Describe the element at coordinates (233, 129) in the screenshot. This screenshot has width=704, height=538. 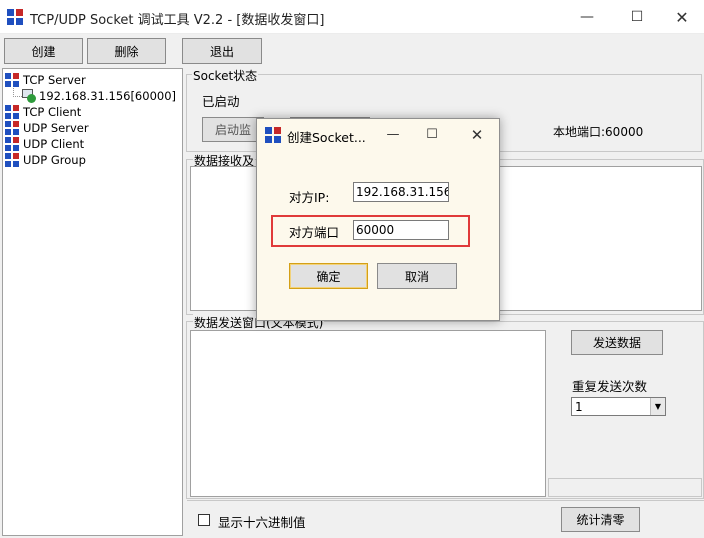
I see `start-listen-button: 启动监` at that location.